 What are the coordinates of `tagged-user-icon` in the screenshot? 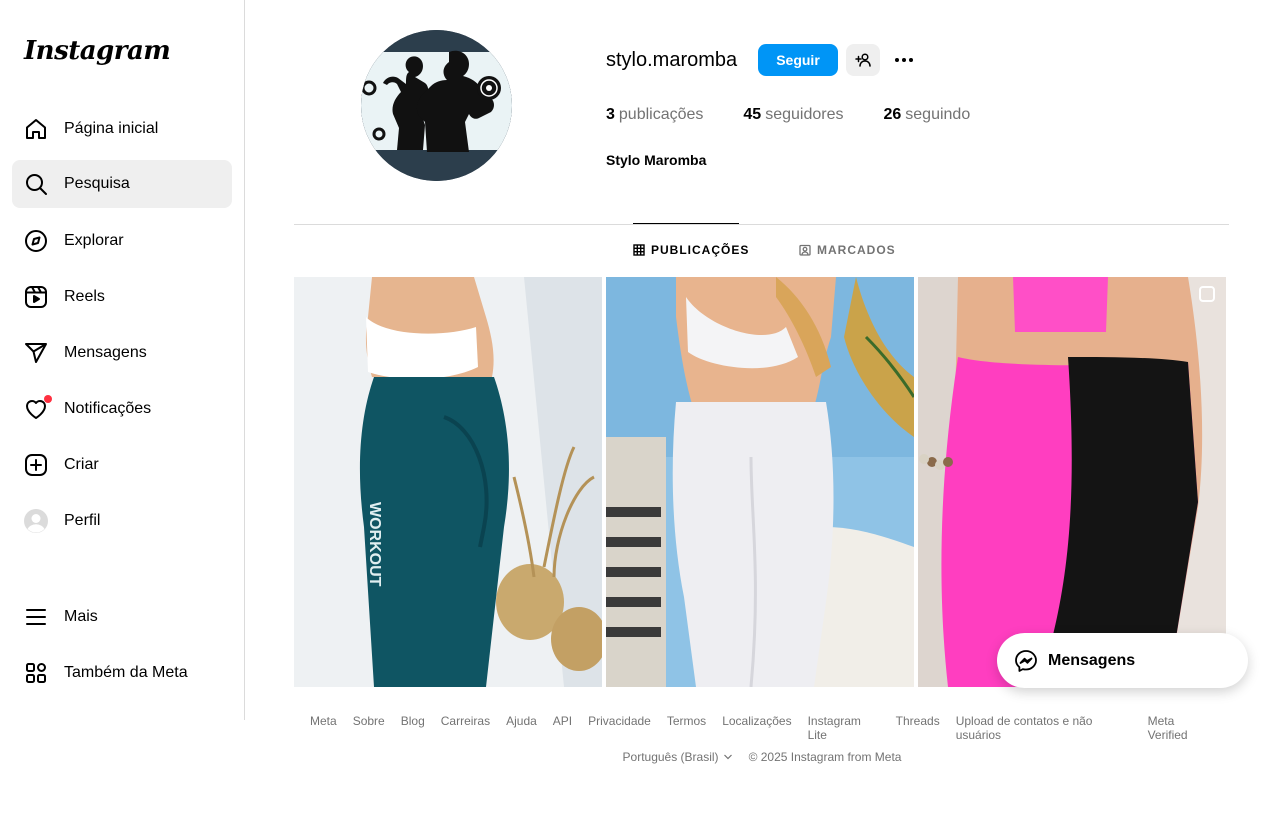 It's located at (805, 250).